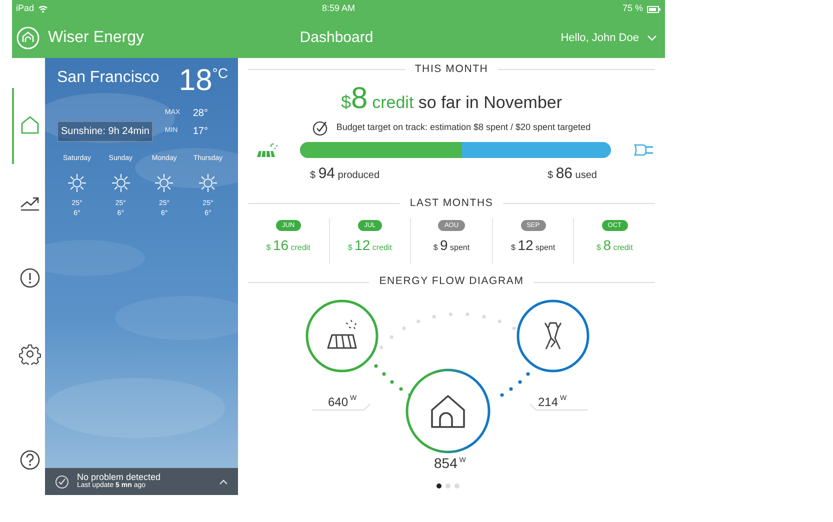 This screenshot has height=522, width=833. What do you see at coordinates (451, 282) in the screenshot?
I see `section-heading: ENERGY FLOW DIAGRAM` at bounding box center [451, 282].